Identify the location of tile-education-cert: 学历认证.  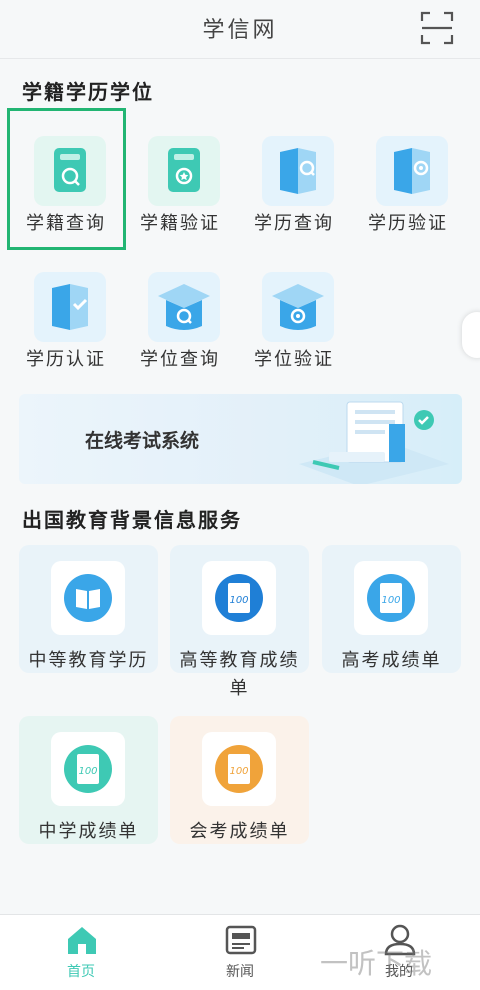
(66, 323).